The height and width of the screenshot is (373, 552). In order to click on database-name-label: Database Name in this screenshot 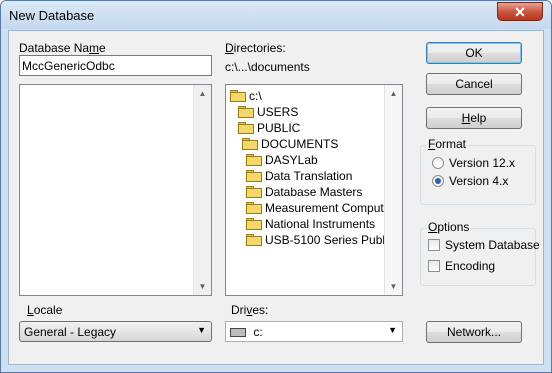, I will do `click(62, 48)`.